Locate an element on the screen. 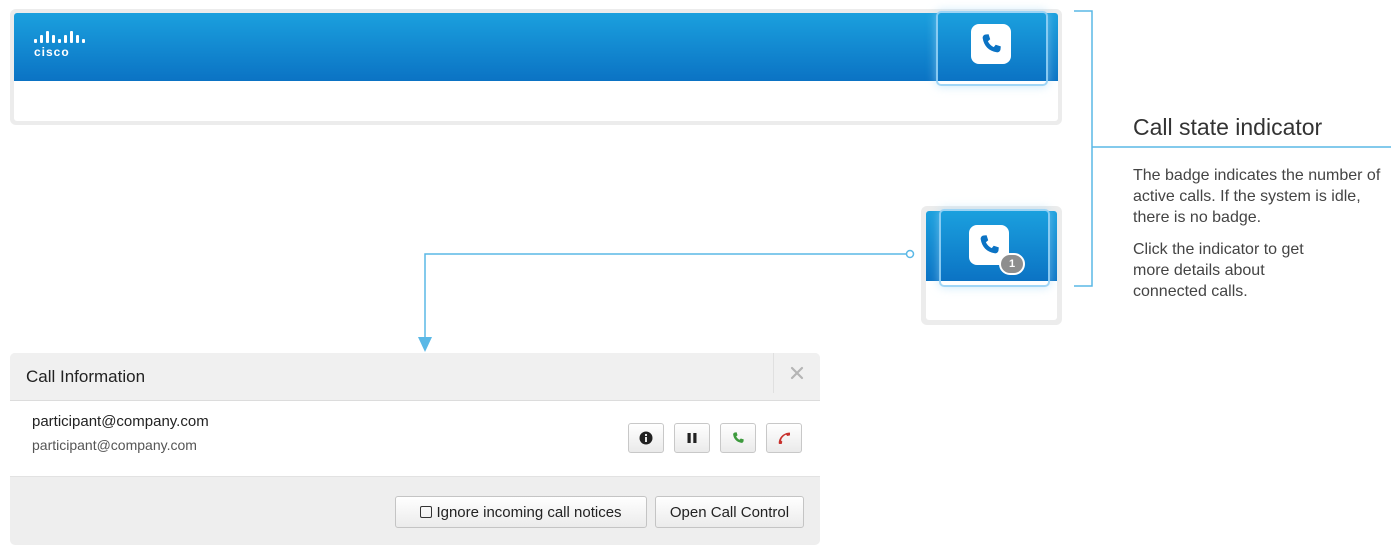 The height and width of the screenshot is (545, 1391). ignore-incoming-call-notices-button: Ignore incoming call notices is located at coordinates (521, 512).